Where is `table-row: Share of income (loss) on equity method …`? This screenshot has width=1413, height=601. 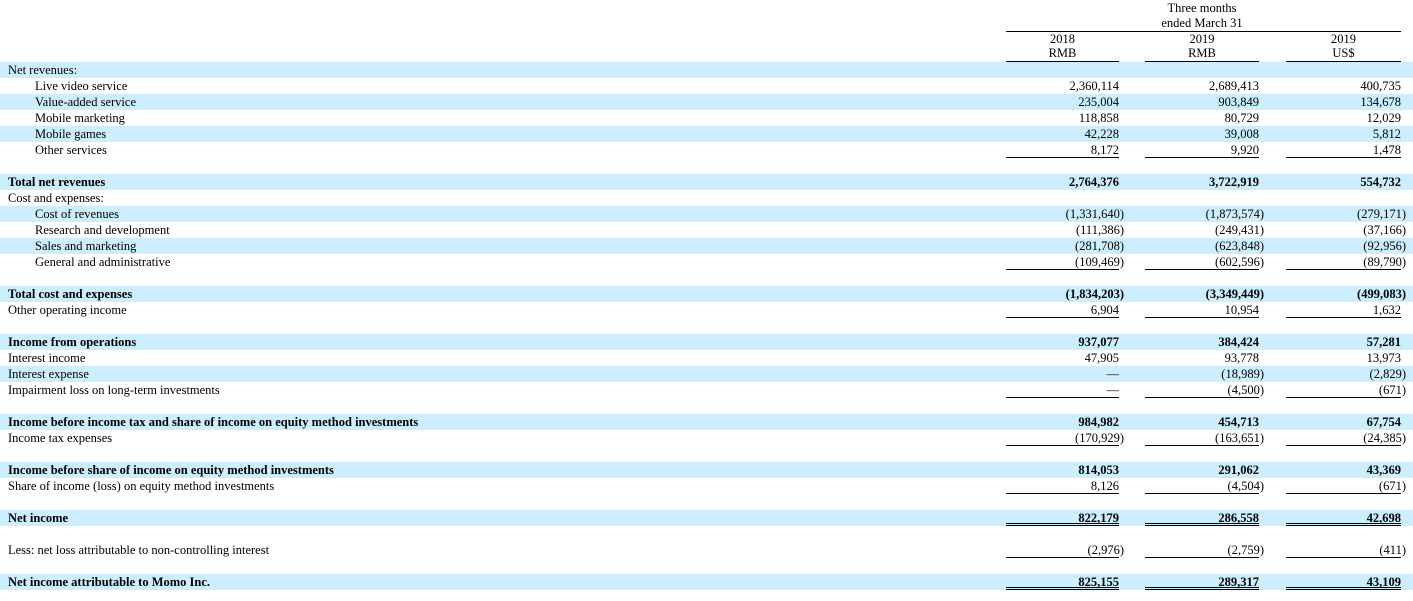 table-row: Share of income (loss) on equity method … is located at coordinates (706, 486).